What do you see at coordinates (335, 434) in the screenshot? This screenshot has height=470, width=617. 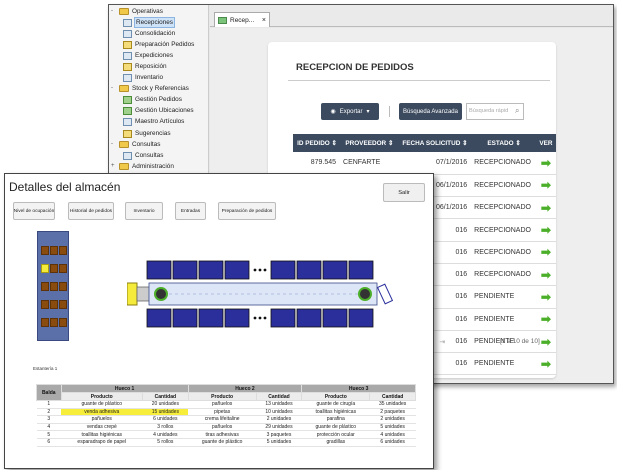 I see `cell-producto: protección ocular` at bounding box center [335, 434].